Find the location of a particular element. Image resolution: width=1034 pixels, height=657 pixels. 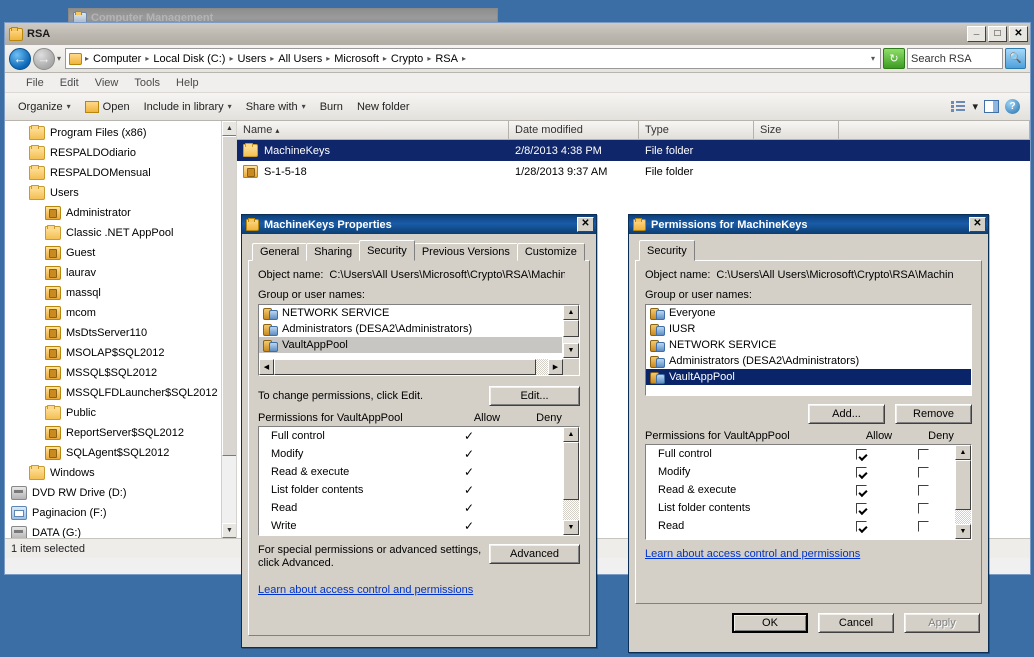

tree-item-windows: Windows is located at coordinates (120, 473).